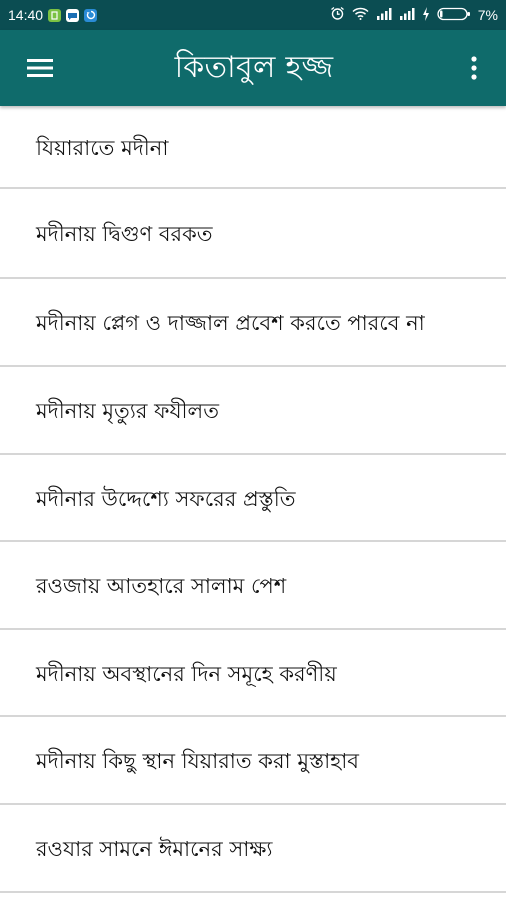 This screenshot has height=900, width=506. I want to click on app-bar: কিতাবুল হজ্জ, so click(253, 68).